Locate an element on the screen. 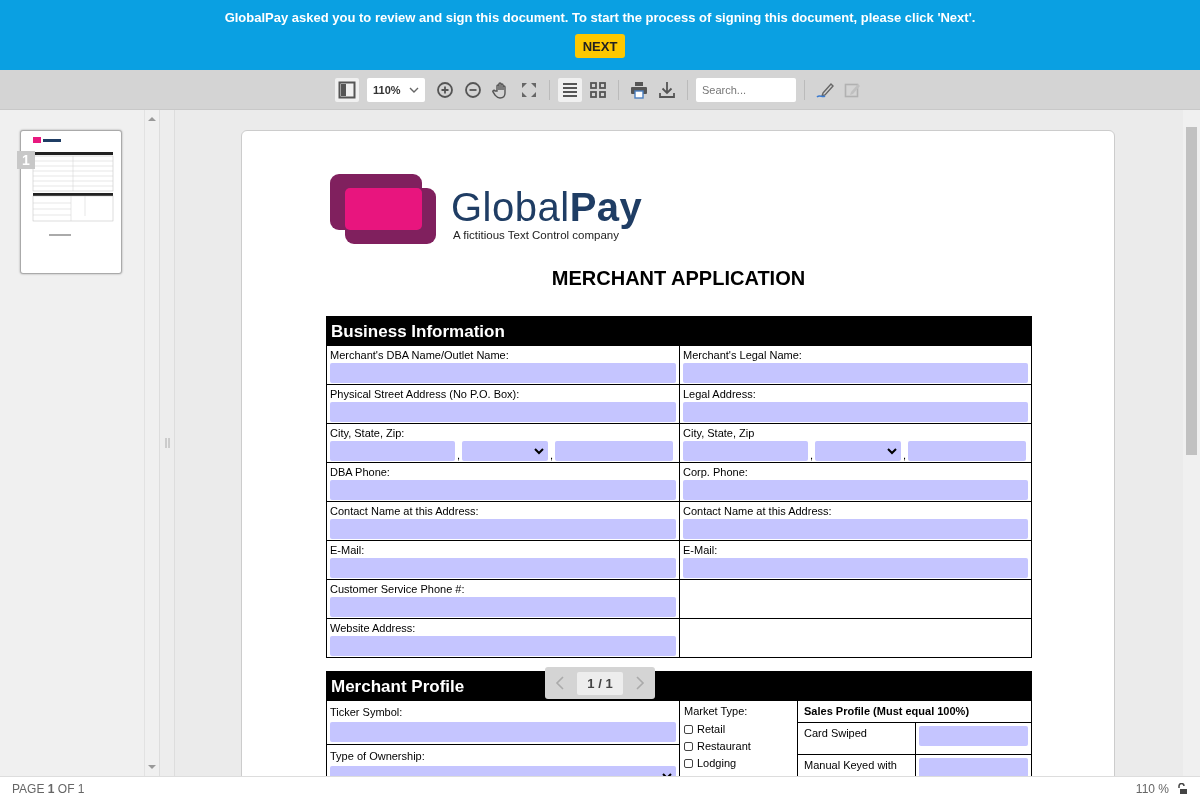  sidebar-toggle-button is located at coordinates (347, 89).